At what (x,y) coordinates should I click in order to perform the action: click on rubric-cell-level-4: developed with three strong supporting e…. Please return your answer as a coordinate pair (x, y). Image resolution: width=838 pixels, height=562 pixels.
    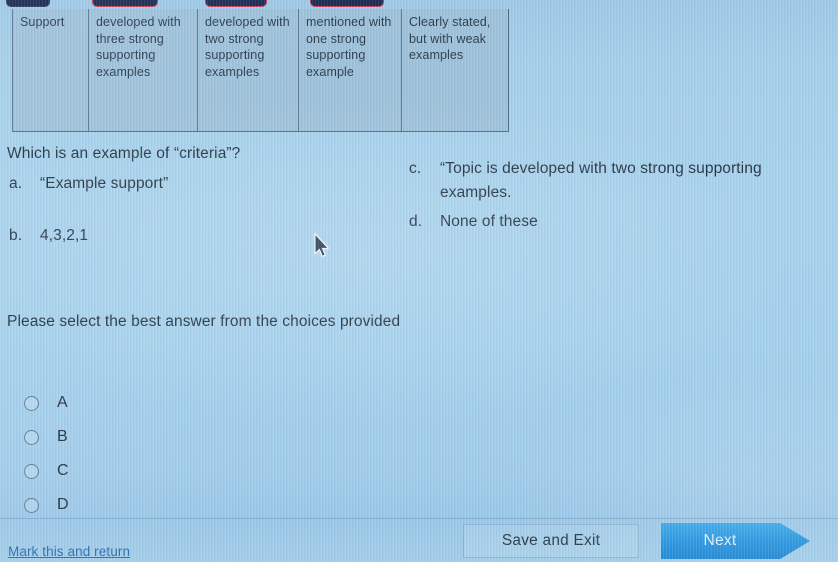
    Looking at the image, I should click on (143, 70).